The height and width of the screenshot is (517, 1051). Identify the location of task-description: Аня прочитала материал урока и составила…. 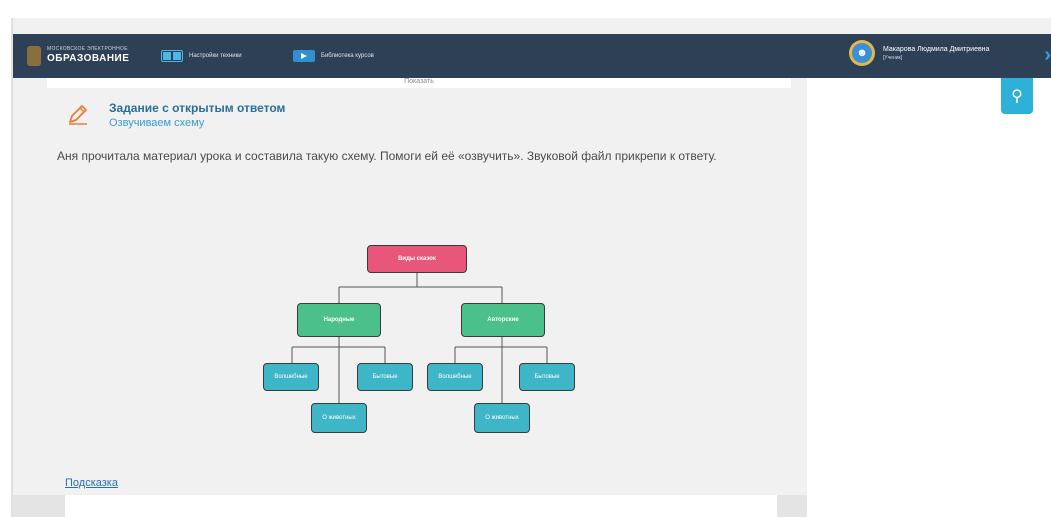
(387, 156).